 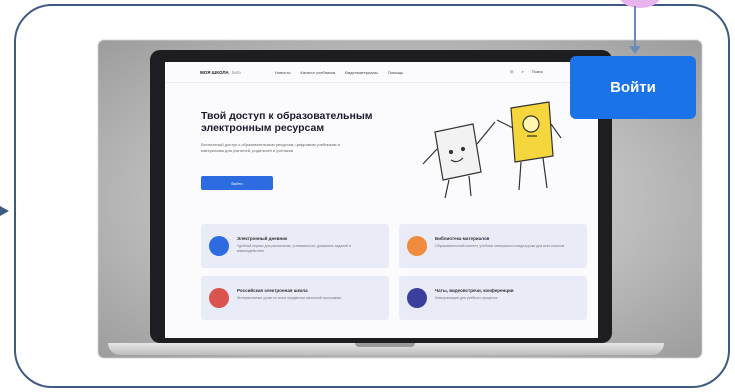 What do you see at coordinates (219, 298) in the screenshot?
I see `school-icon` at bounding box center [219, 298].